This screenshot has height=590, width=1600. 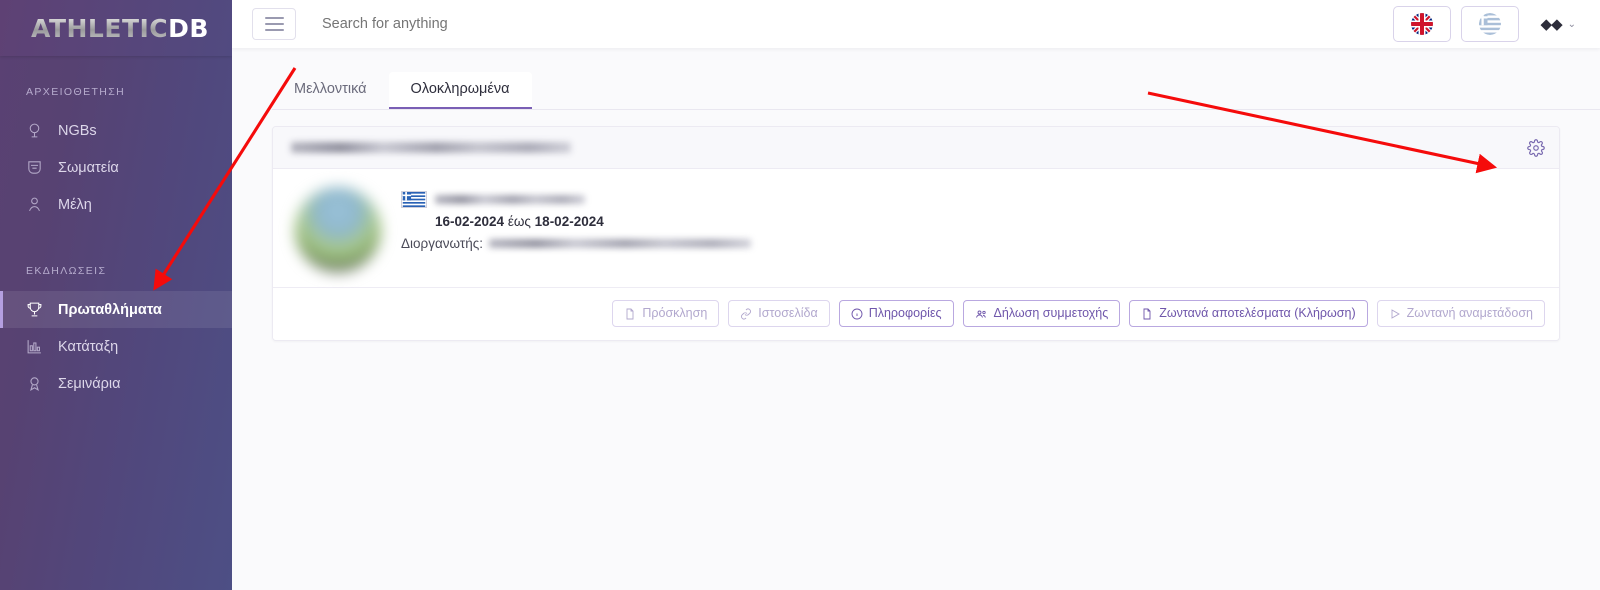 What do you see at coordinates (100, 28) in the screenshot?
I see `brand-name-primary: ATHLETIC` at bounding box center [100, 28].